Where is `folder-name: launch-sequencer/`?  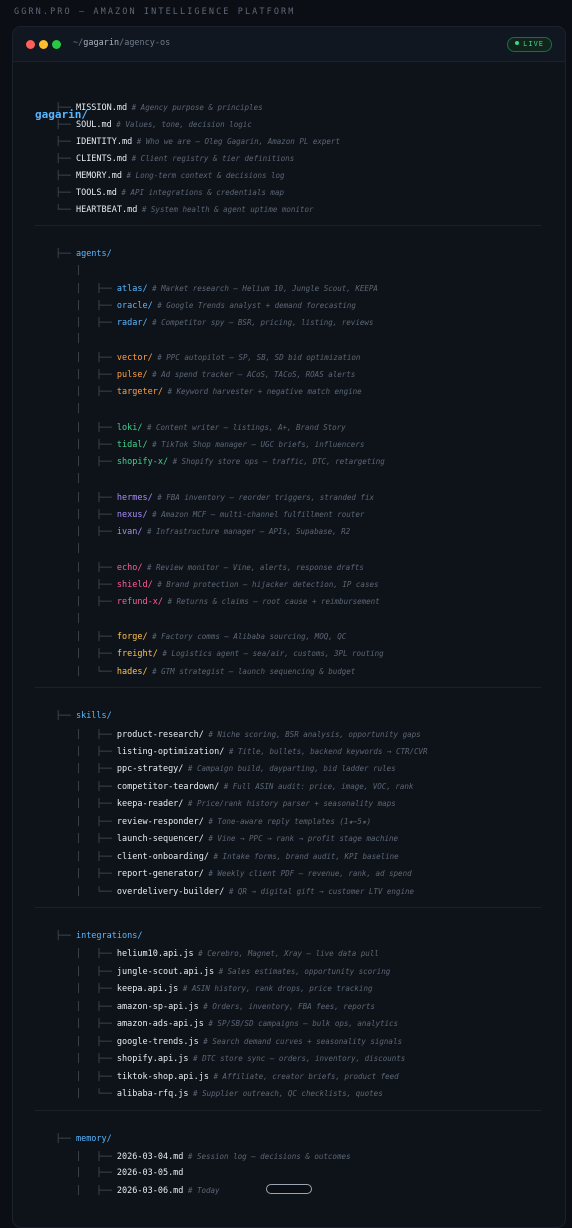 folder-name: launch-sequencer/ is located at coordinates (160, 839).